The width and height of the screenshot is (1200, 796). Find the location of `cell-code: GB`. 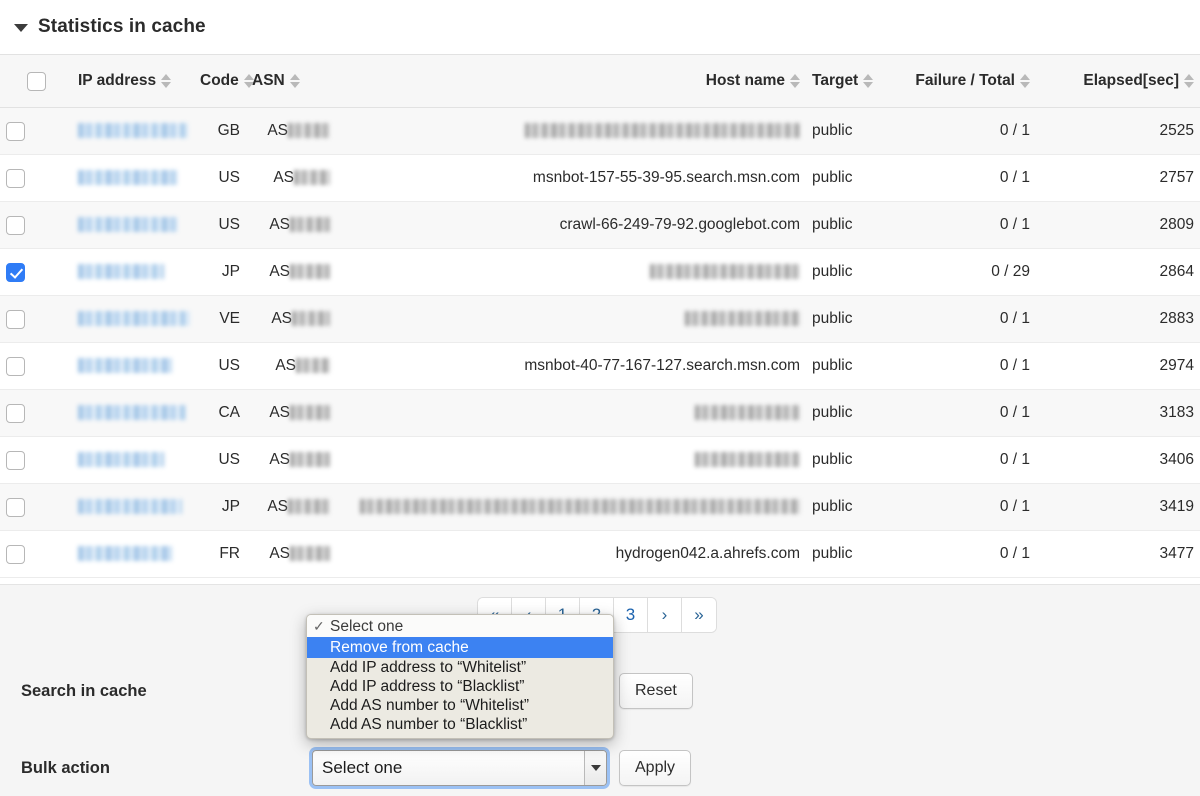

cell-code: GB is located at coordinates (220, 131).